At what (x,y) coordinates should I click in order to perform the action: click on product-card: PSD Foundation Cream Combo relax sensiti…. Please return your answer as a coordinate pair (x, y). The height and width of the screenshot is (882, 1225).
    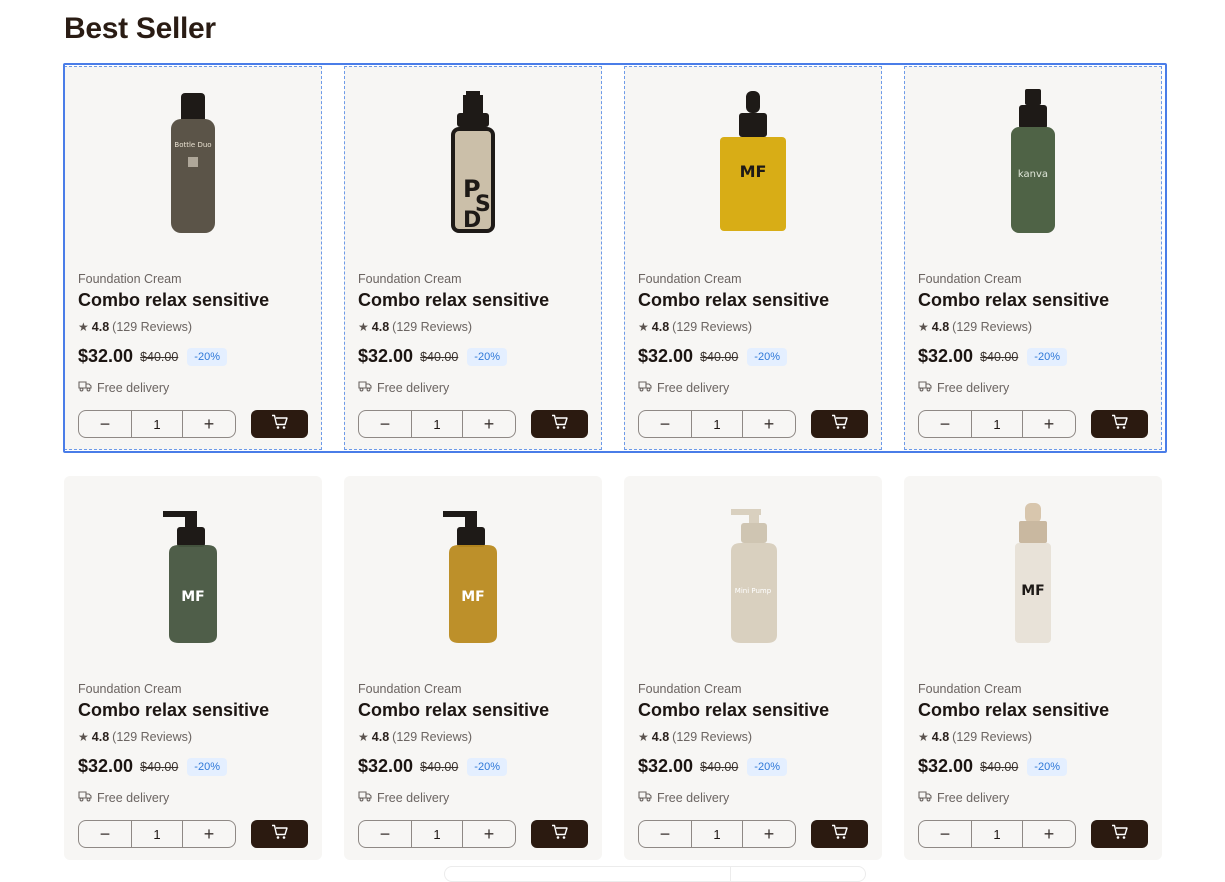
    Looking at the image, I should click on (473, 258).